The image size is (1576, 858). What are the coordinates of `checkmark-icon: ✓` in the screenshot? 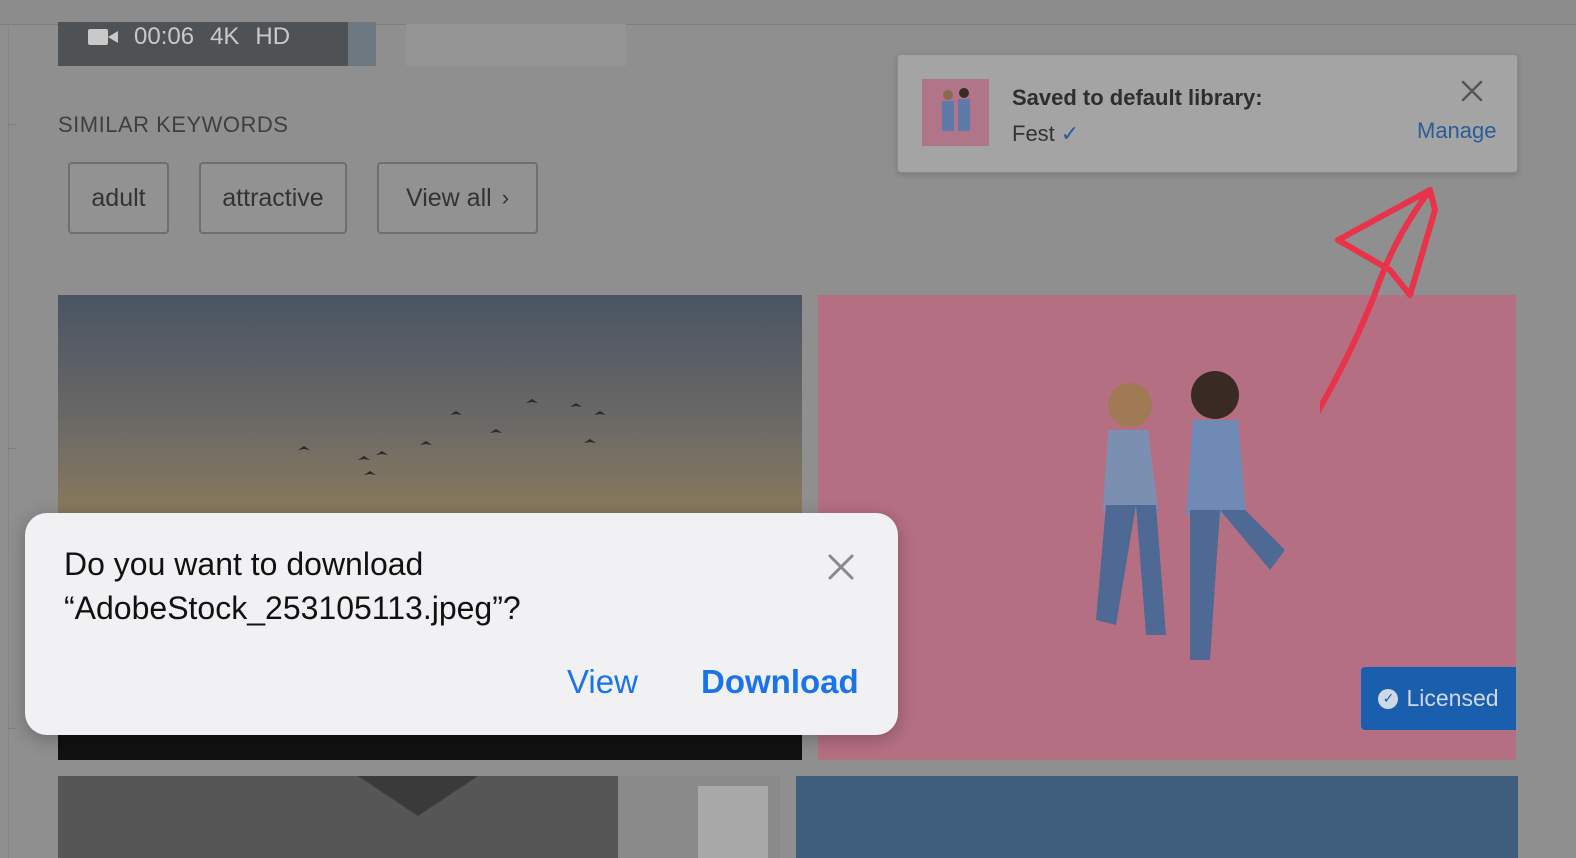 It's located at (1070, 133).